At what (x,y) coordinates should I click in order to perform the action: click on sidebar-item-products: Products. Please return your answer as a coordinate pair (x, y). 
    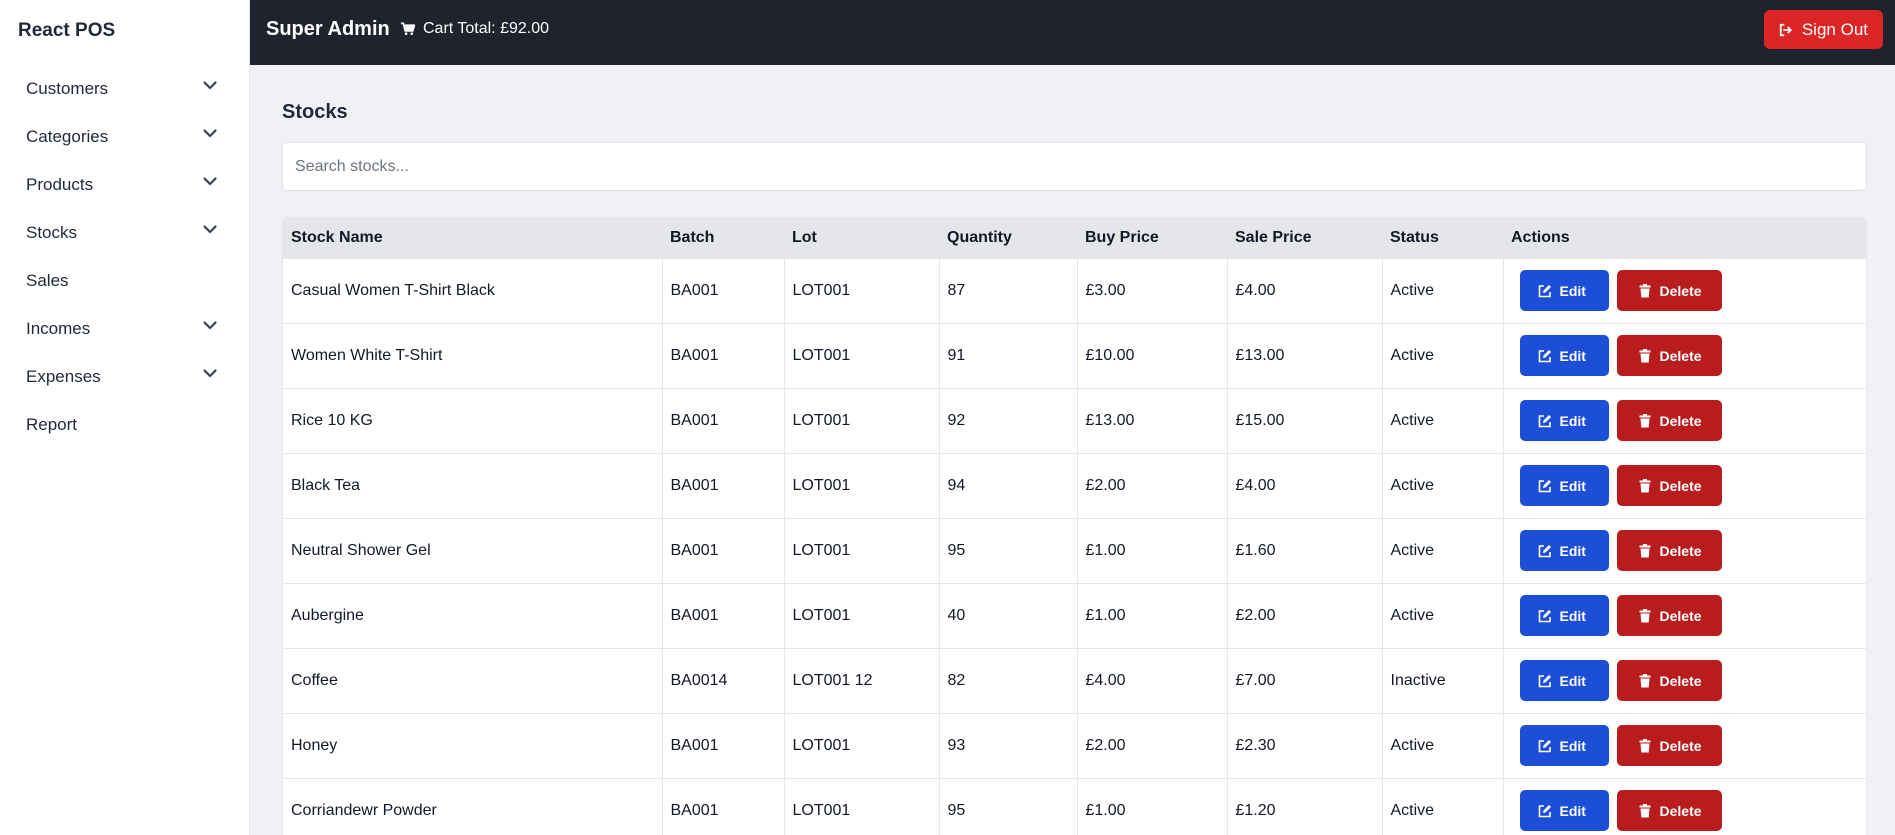
    Looking at the image, I should click on (125, 185).